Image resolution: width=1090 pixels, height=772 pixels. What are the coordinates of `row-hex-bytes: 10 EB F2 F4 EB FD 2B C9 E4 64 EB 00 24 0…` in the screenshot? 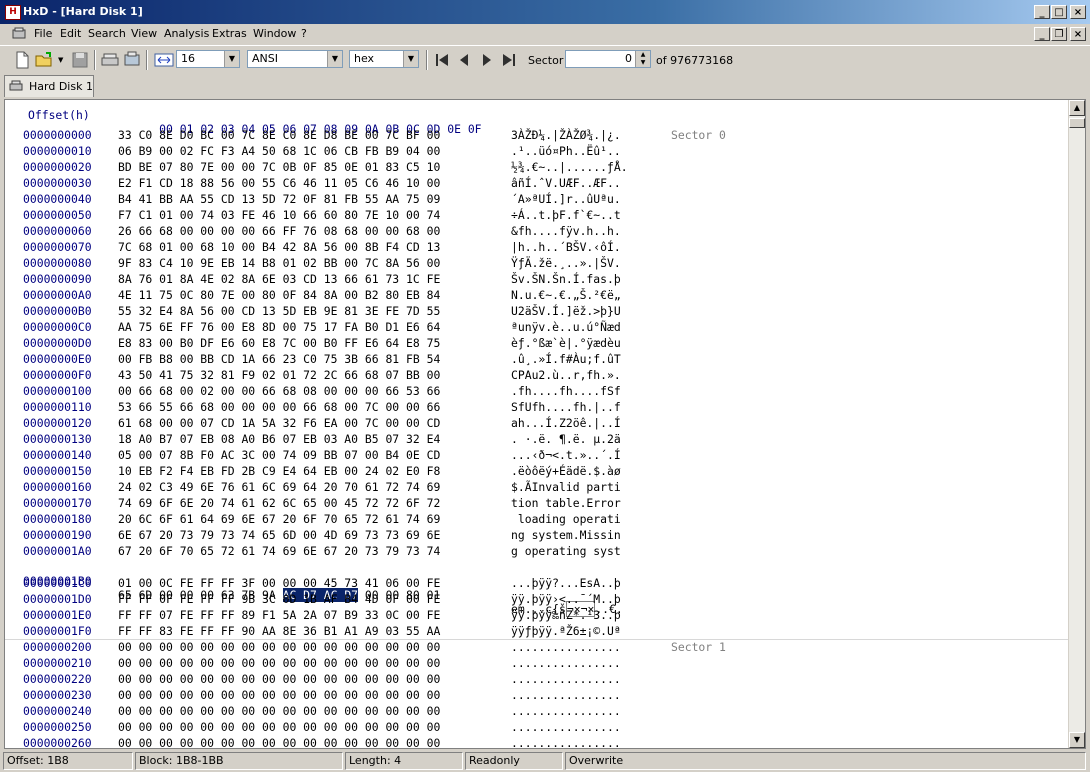 It's located at (279, 471).